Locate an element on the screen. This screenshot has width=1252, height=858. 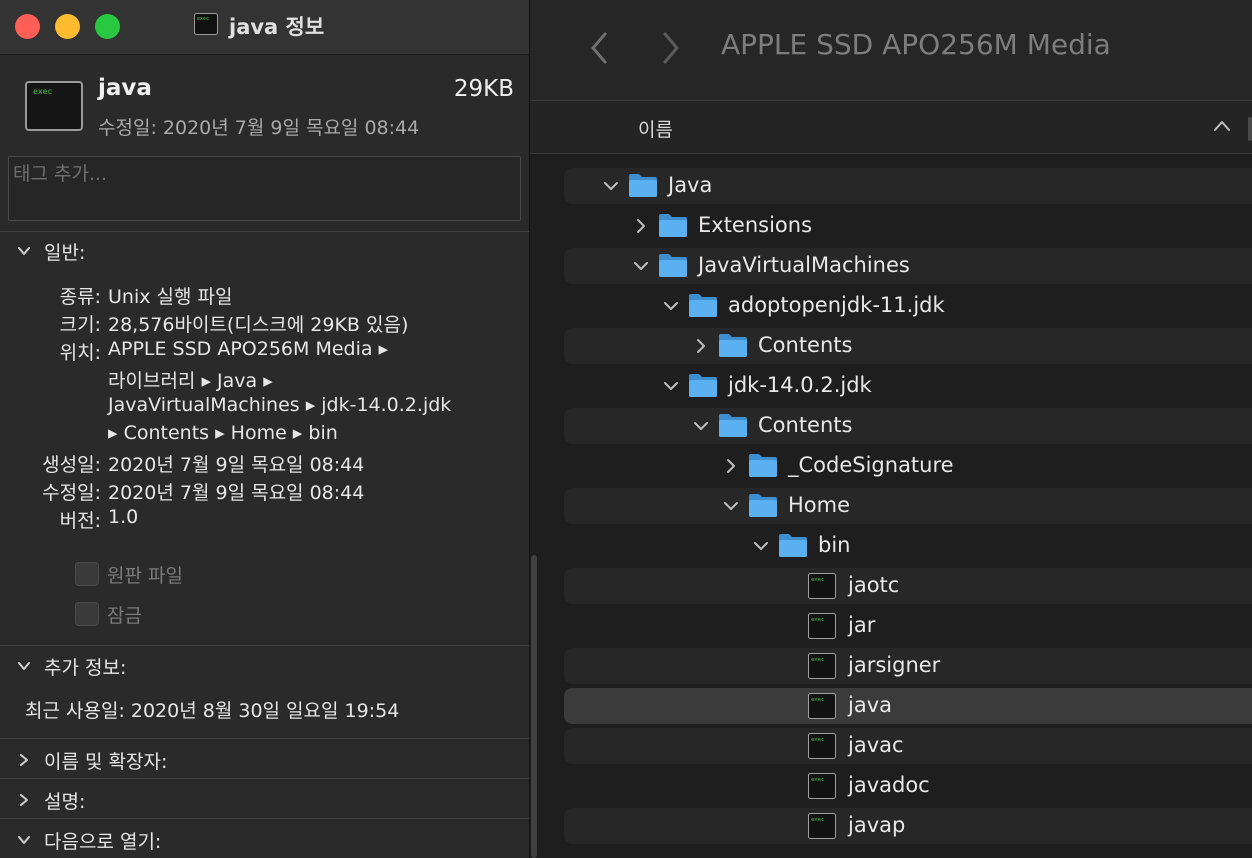
column-divider is located at coordinates (1250, 129).